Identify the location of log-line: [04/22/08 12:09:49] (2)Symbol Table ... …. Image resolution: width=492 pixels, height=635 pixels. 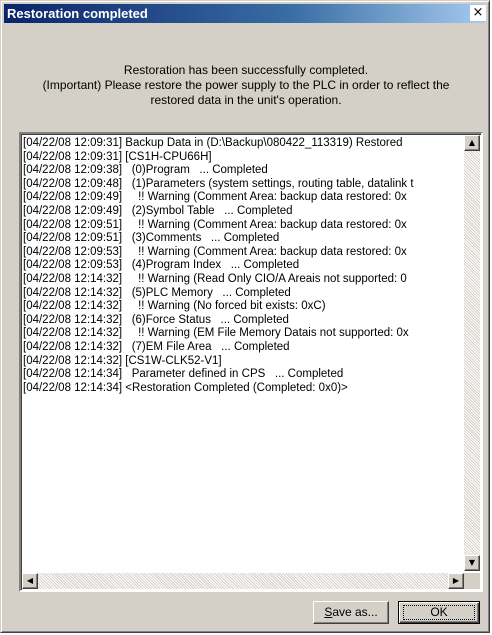
(158, 210).